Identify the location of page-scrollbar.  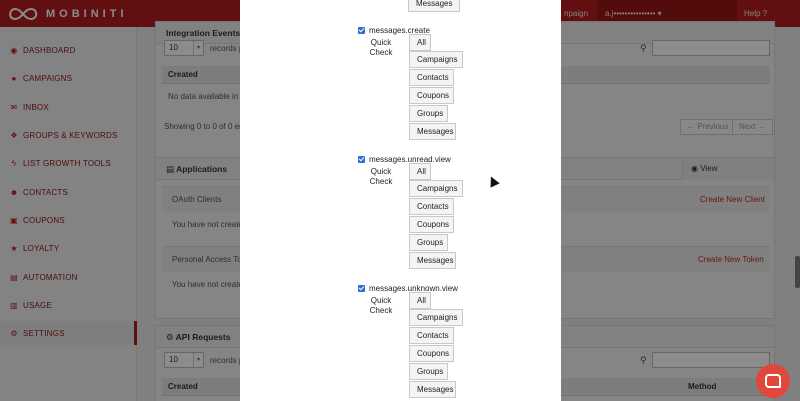
(797, 272).